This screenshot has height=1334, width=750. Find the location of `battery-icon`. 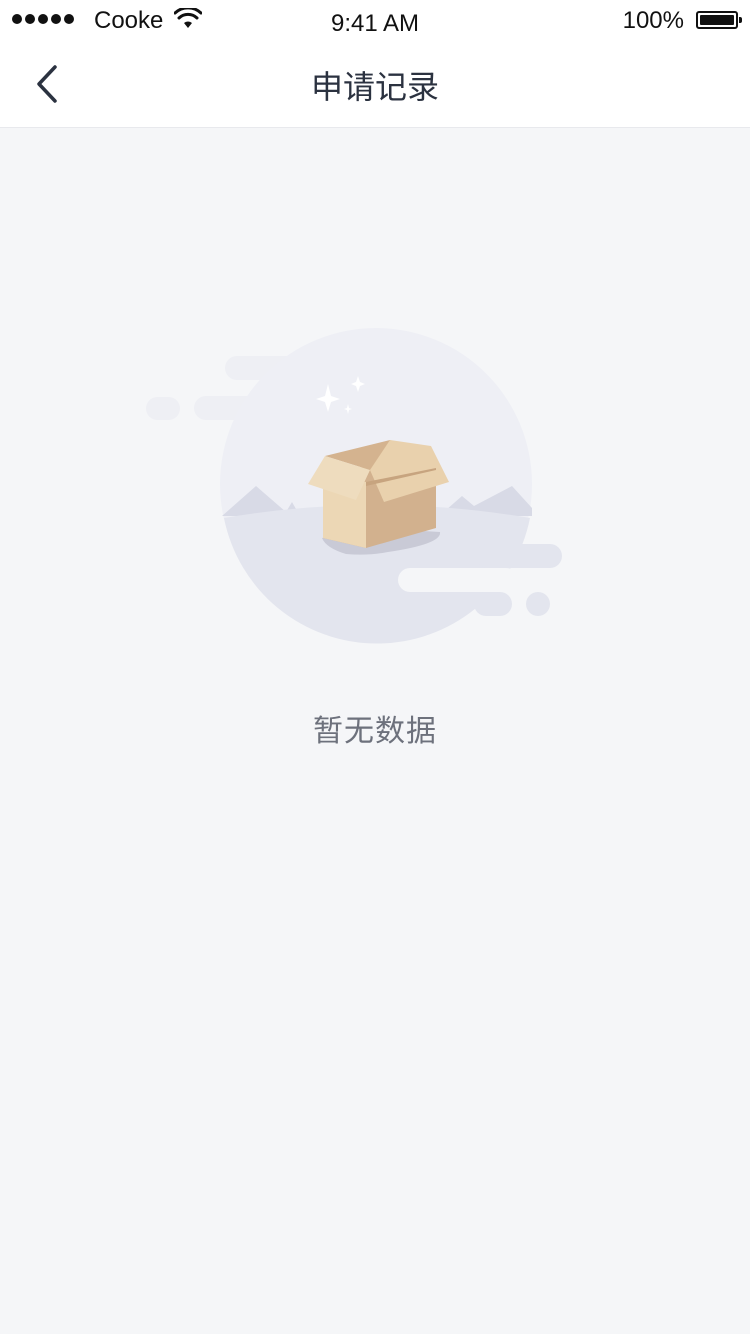

battery-icon is located at coordinates (719, 20).